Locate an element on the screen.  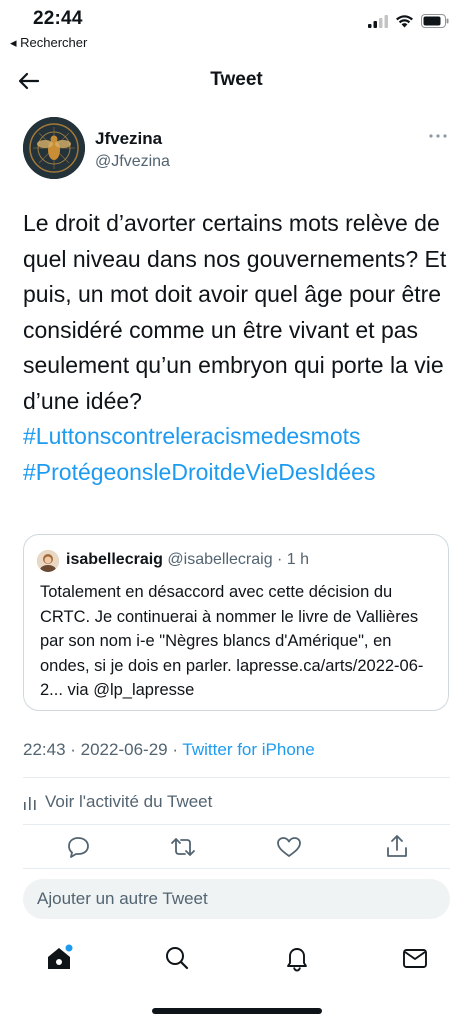
avatar is located at coordinates (54, 148).